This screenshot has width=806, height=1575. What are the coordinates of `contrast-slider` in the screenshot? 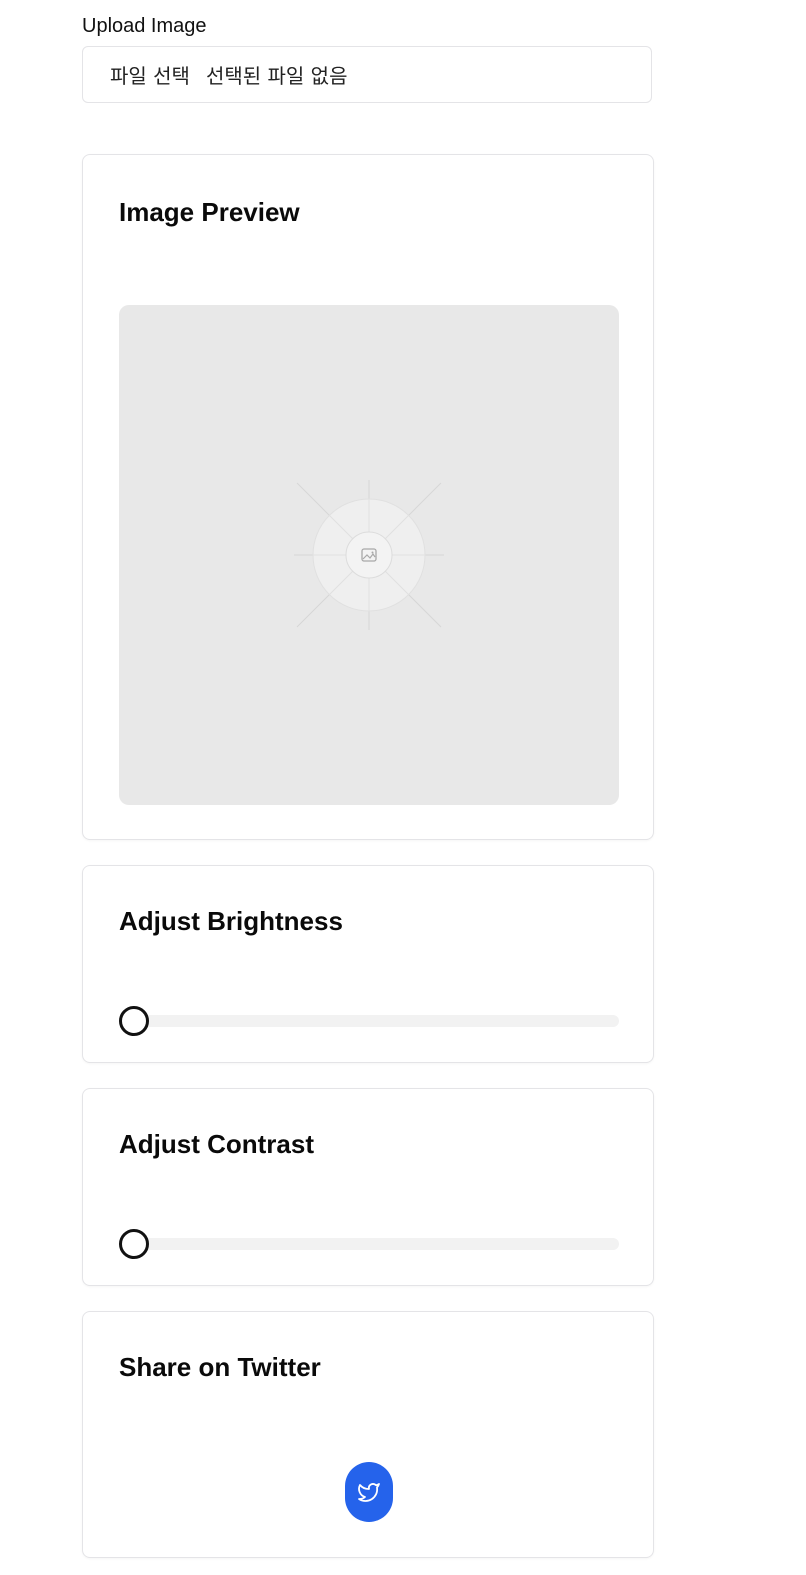 It's located at (369, 1244).